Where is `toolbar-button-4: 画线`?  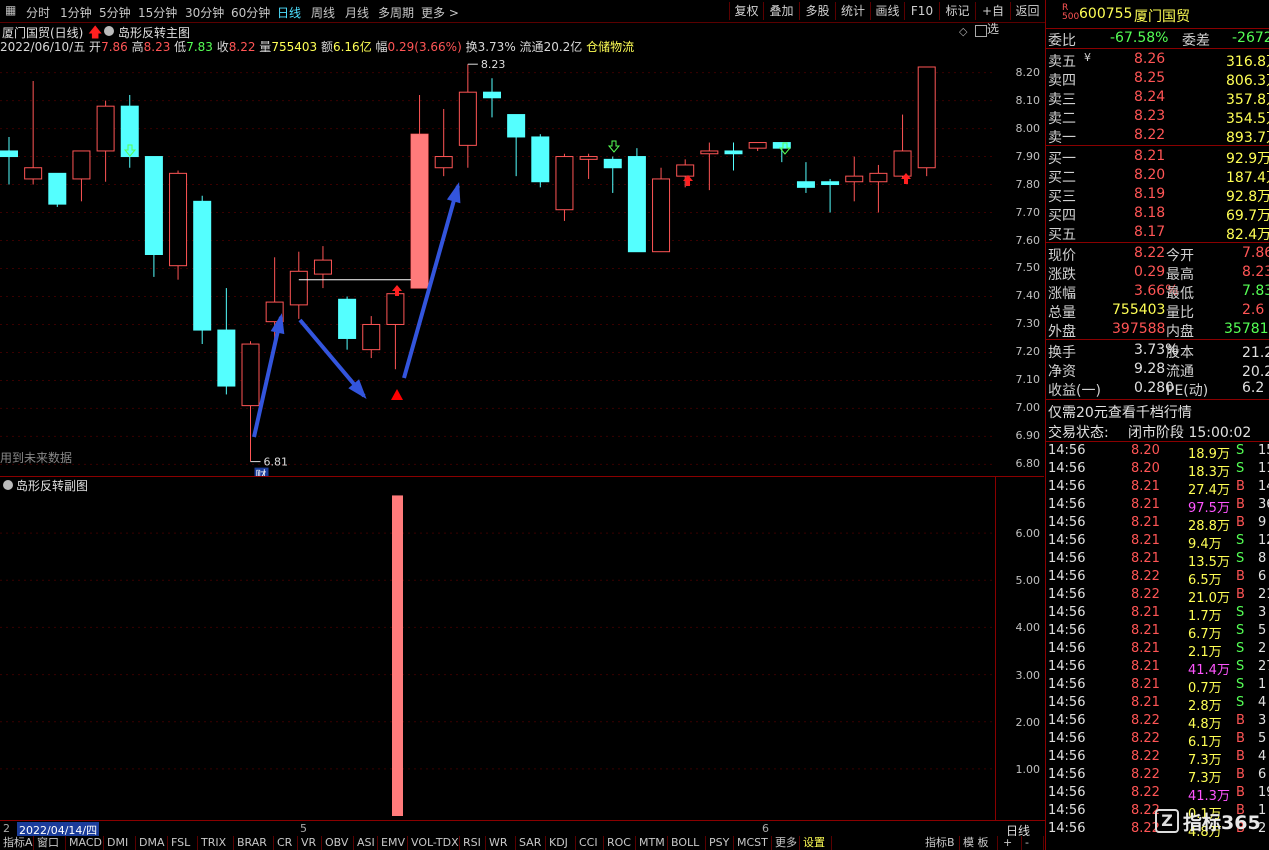
toolbar-button-4: 画线 is located at coordinates (887, 11).